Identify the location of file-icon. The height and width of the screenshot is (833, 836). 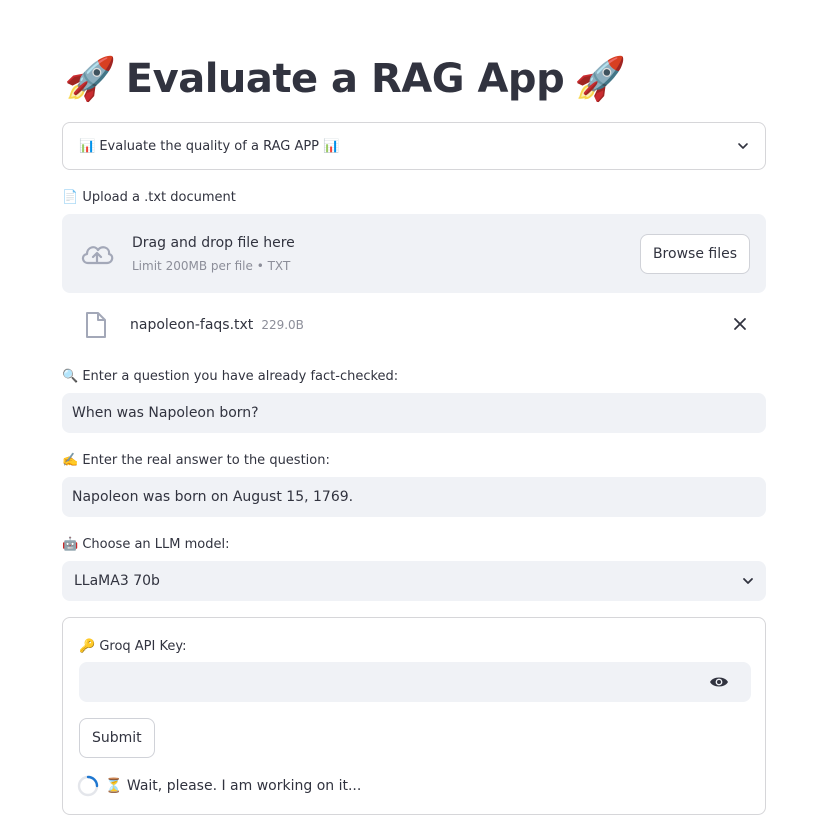
(96, 325).